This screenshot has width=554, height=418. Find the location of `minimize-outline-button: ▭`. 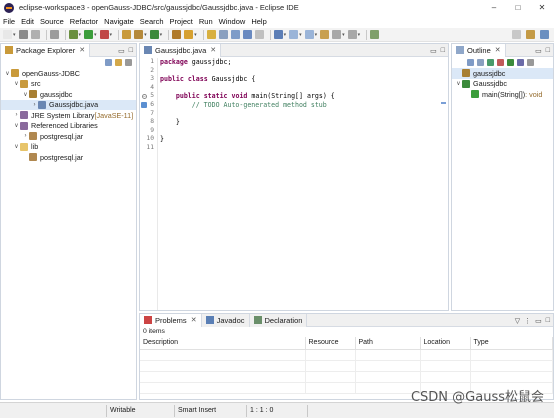

minimize-outline-button: ▭ is located at coordinates (538, 51).